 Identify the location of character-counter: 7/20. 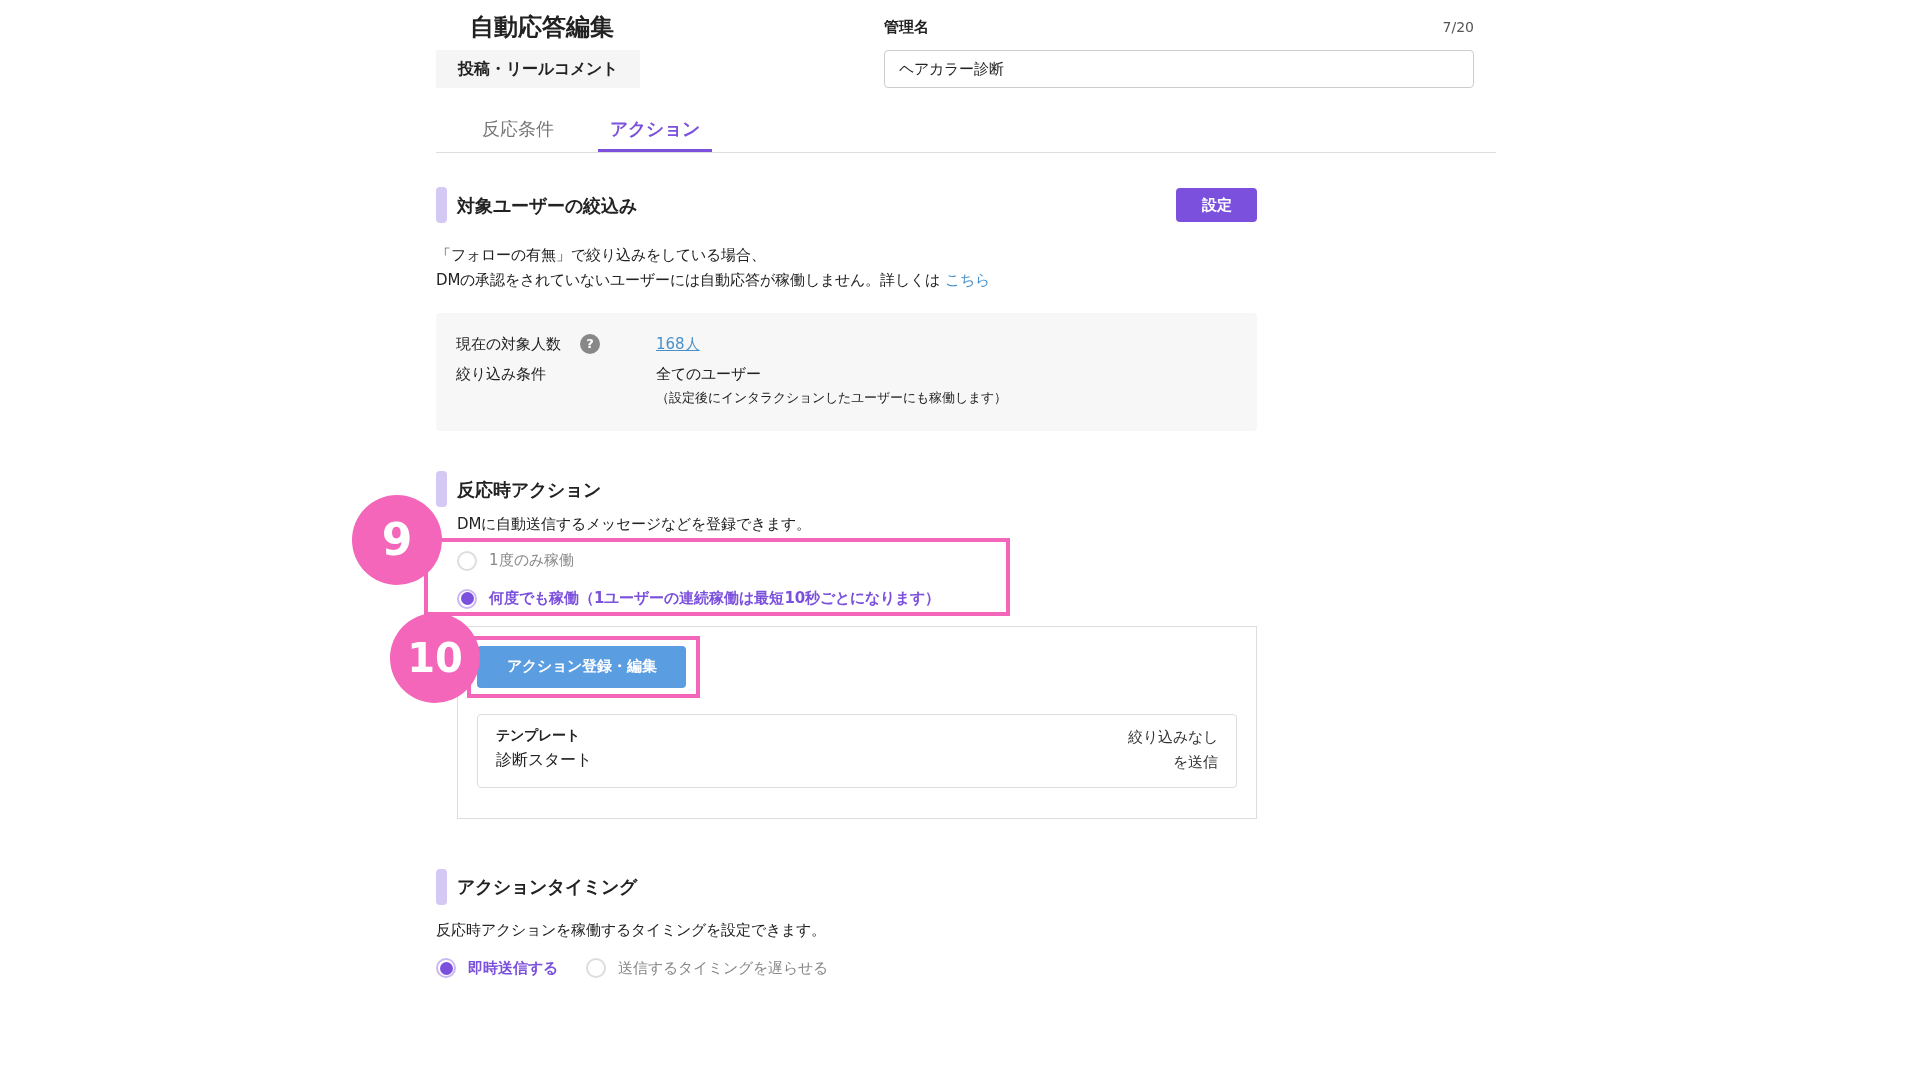
(1458, 27).